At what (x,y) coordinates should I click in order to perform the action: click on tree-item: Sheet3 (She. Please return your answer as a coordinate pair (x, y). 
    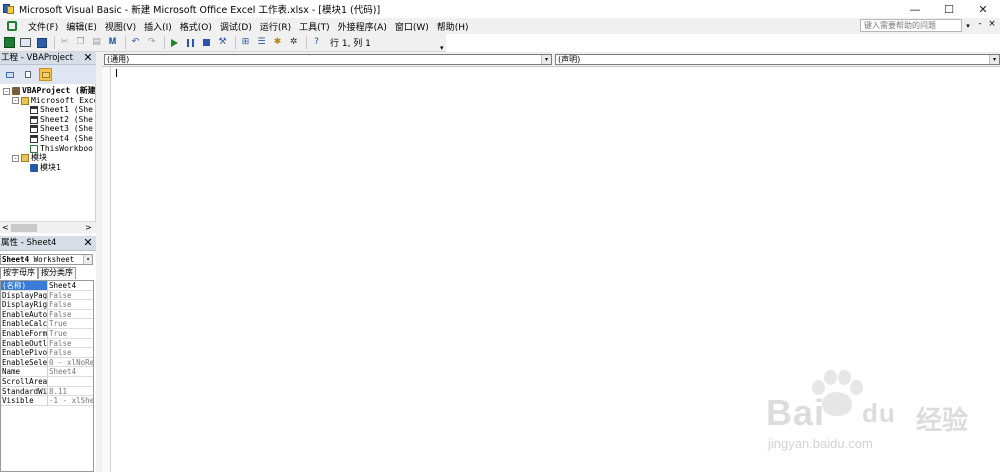
    Looking at the image, I should click on (61, 129).